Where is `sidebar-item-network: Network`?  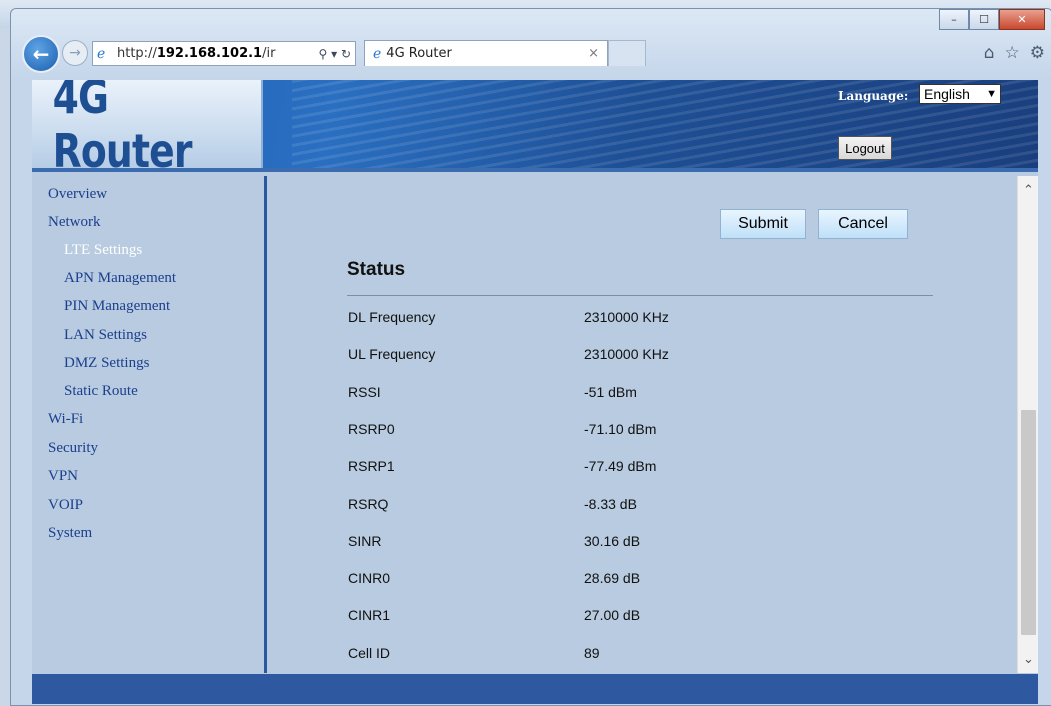
sidebar-item-network: Network is located at coordinates (74, 222).